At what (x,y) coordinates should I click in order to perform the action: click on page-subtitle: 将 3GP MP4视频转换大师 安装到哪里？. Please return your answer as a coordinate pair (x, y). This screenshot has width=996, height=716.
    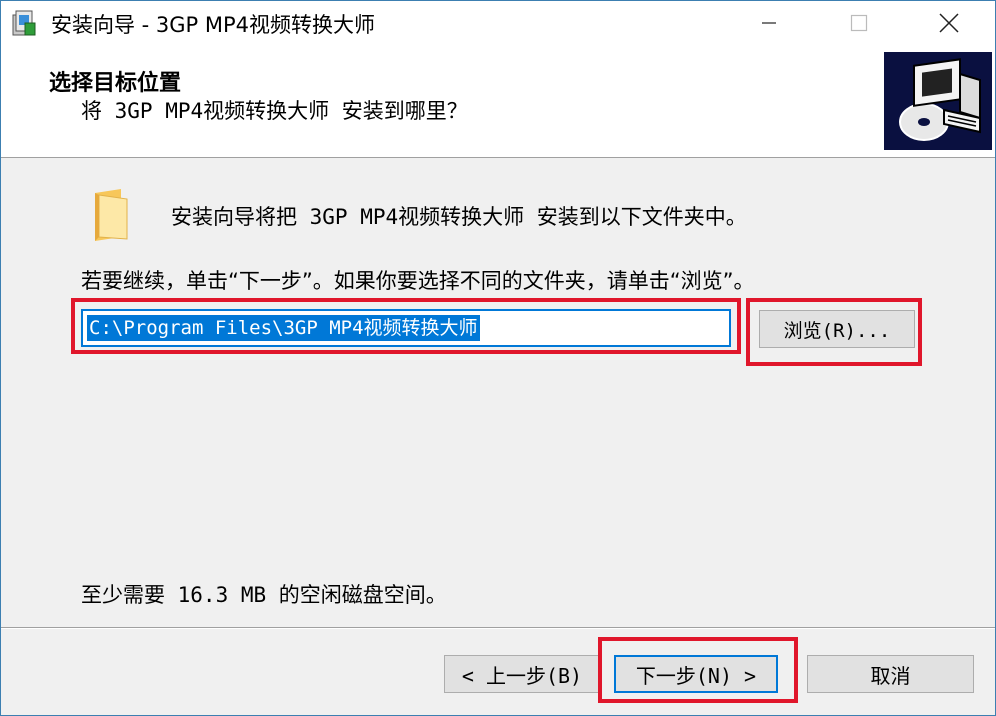
    Looking at the image, I should click on (274, 111).